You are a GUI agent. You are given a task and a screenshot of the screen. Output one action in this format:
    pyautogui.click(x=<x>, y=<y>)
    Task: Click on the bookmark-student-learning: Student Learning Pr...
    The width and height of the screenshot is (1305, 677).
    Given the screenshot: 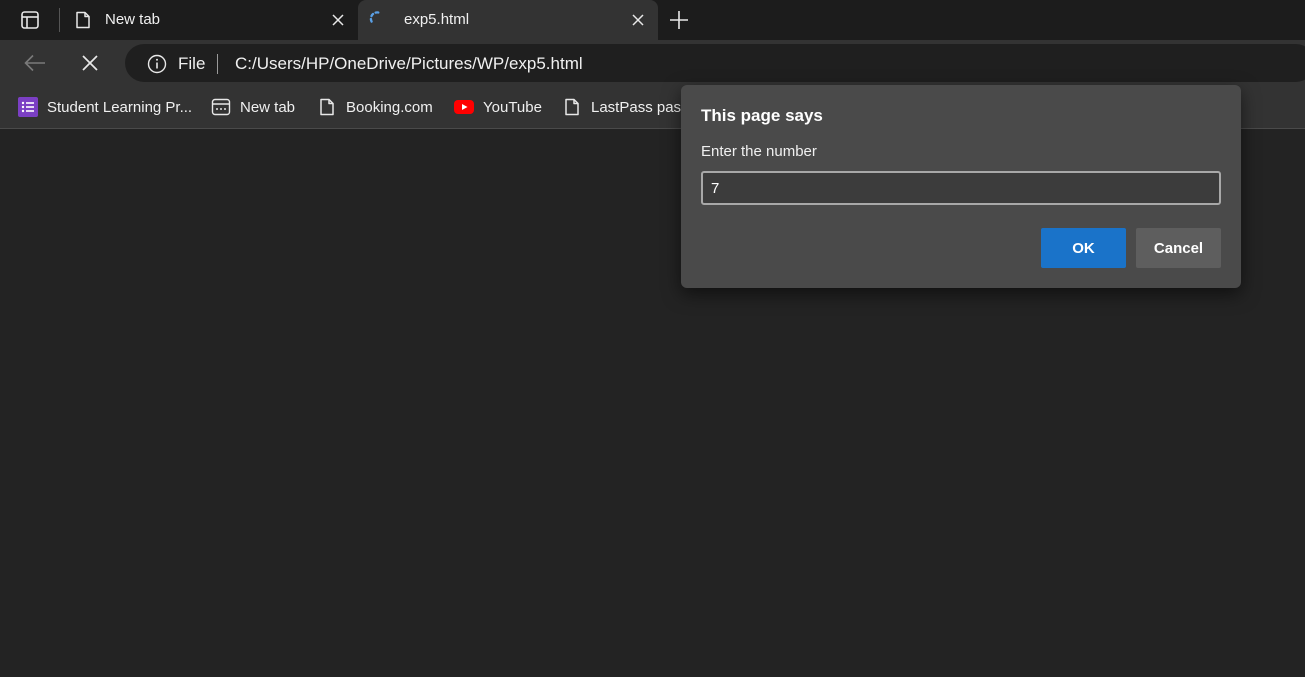 What is the action you would take?
    pyautogui.click(x=105, y=107)
    